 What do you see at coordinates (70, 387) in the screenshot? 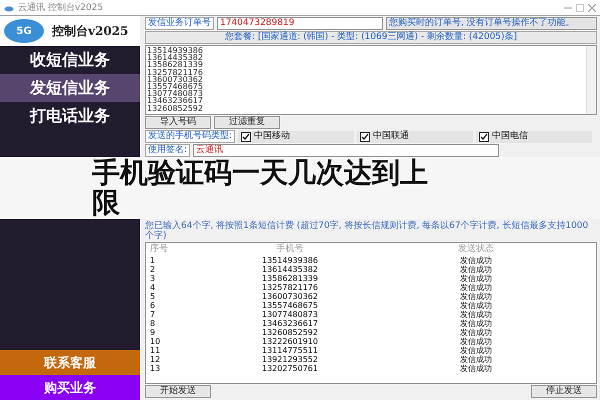
I see `sidebar-button: 购买业务` at bounding box center [70, 387].